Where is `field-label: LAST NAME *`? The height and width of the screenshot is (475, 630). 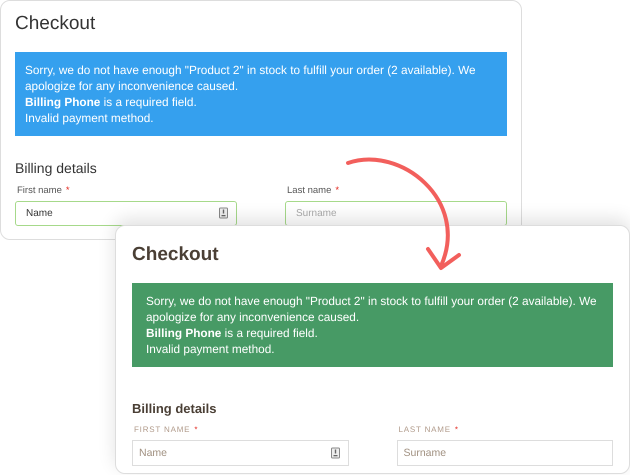
field-label: LAST NAME * is located at coordinates (428, 430).